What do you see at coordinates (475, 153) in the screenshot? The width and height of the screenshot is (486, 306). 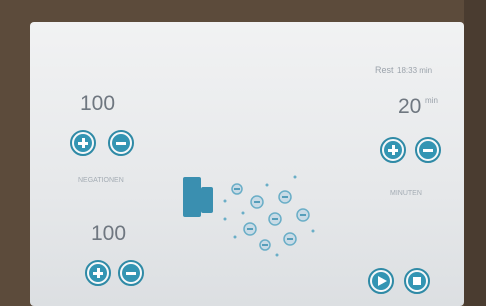 I see `device-bezel-right` at bounding box center [475, 153].